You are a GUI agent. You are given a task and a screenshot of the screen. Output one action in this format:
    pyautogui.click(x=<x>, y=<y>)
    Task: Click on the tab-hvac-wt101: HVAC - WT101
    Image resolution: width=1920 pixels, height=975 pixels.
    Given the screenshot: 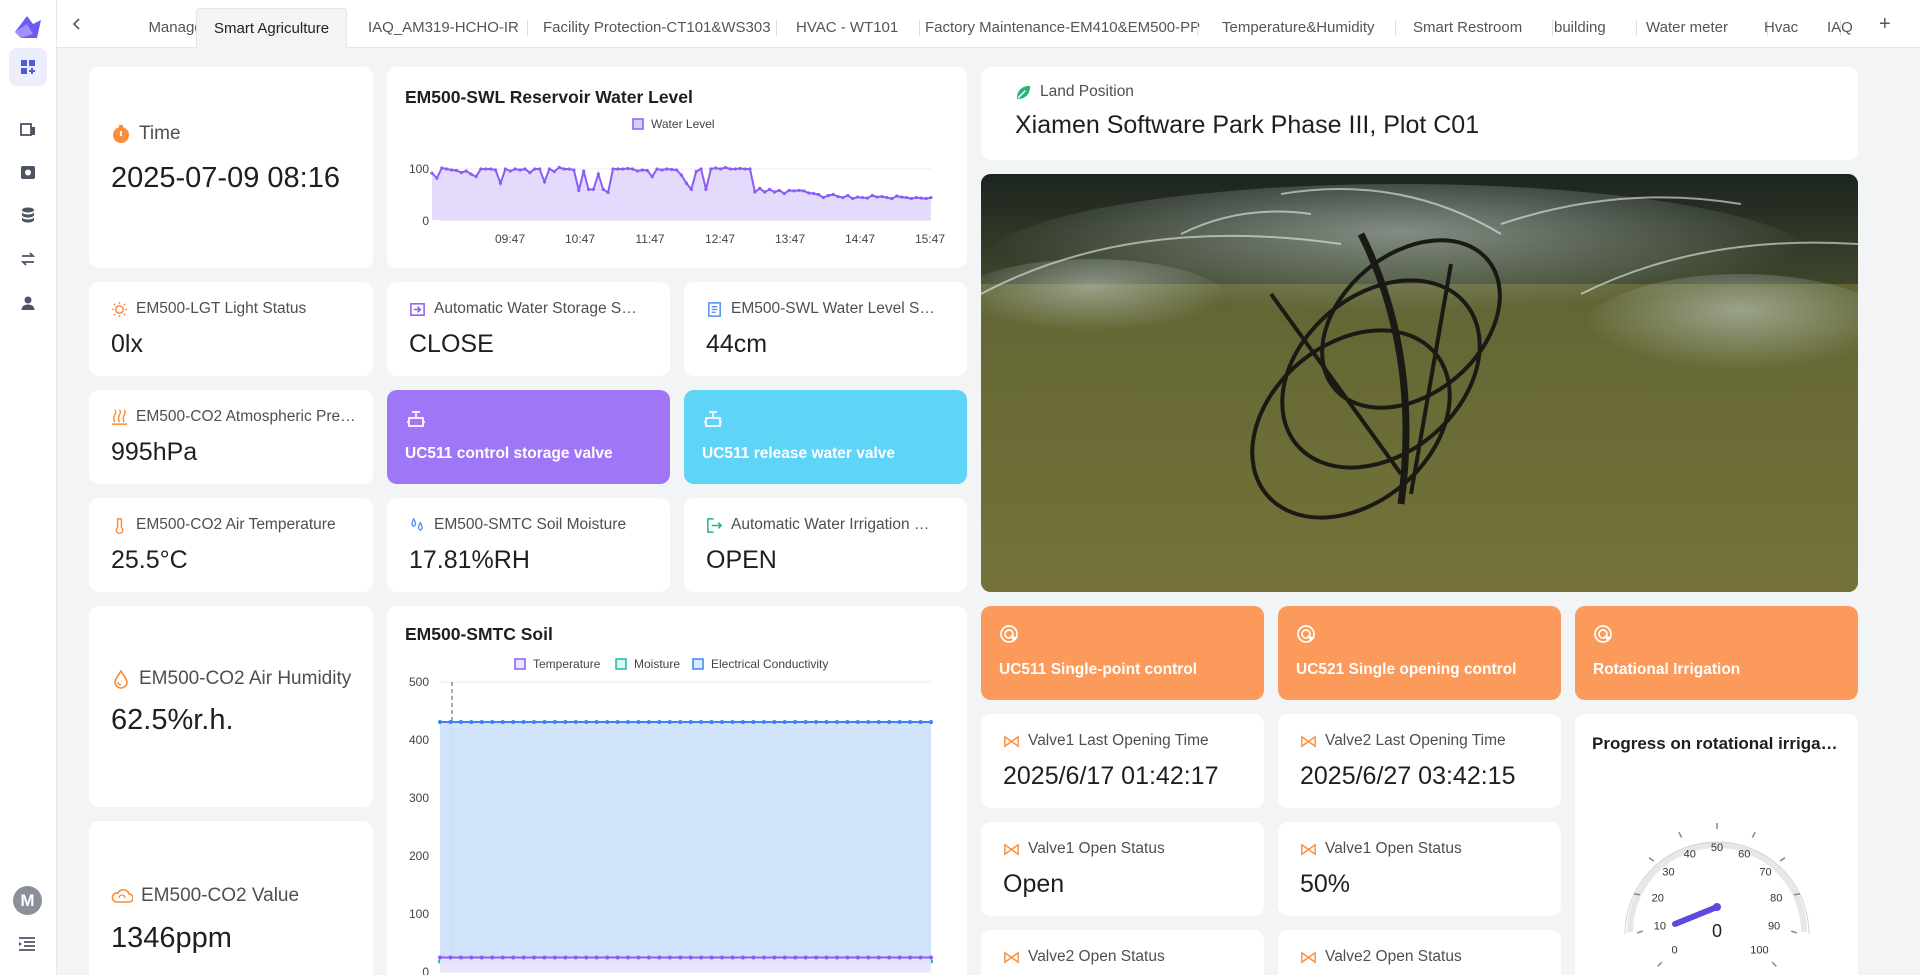 What is the action you would take?
    pyautogui.click(x=847, y=28)
    